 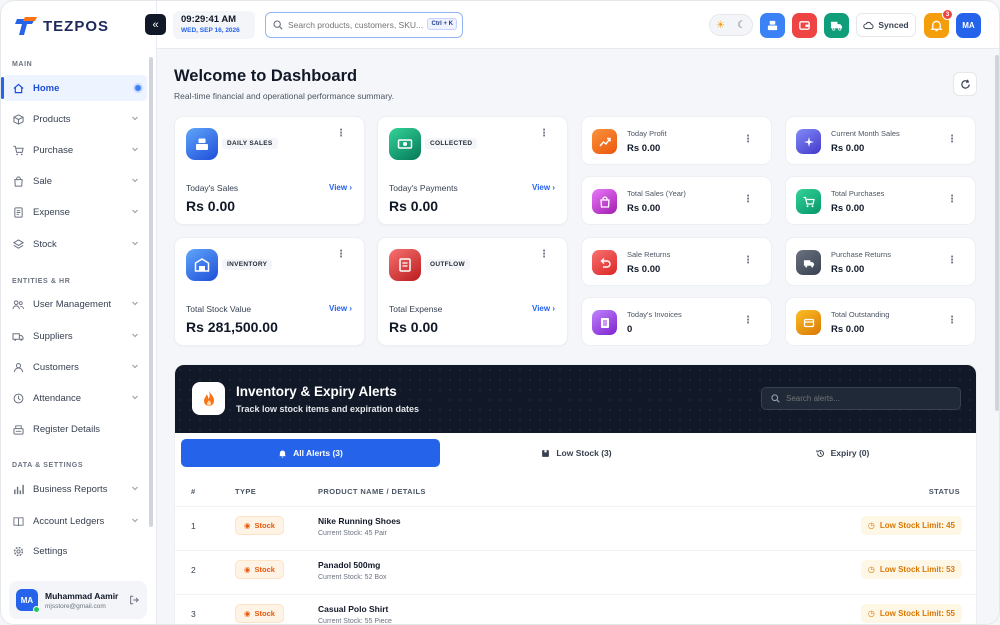 I want to click on sidebar-item-sale: Sale, so click(x=75, y=181).